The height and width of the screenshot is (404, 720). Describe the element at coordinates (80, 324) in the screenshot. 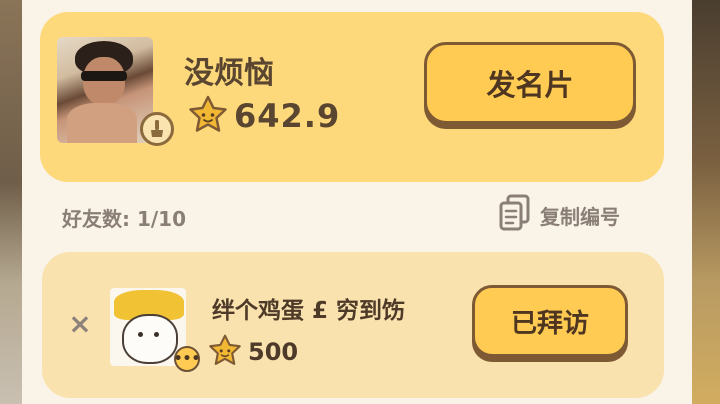

I see `close-icon: ×` at that location.